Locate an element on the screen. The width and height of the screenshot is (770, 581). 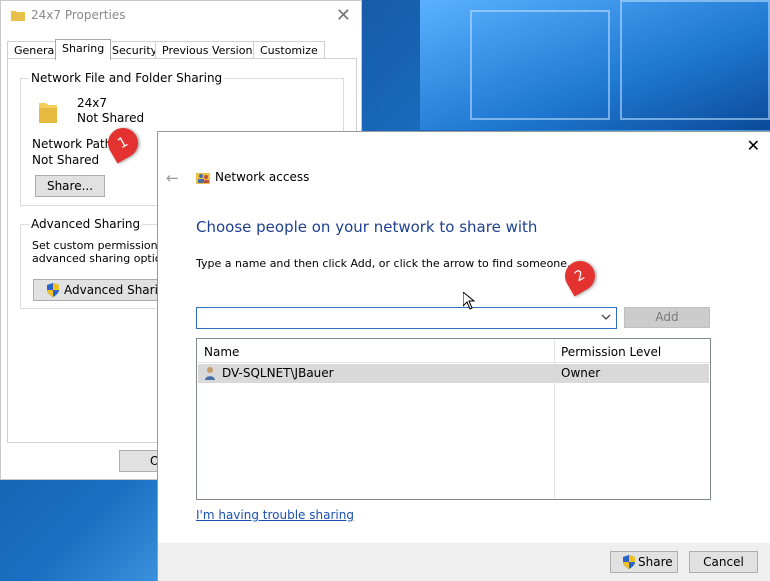
chevron-down-icon is located at coordinates (606, 317).